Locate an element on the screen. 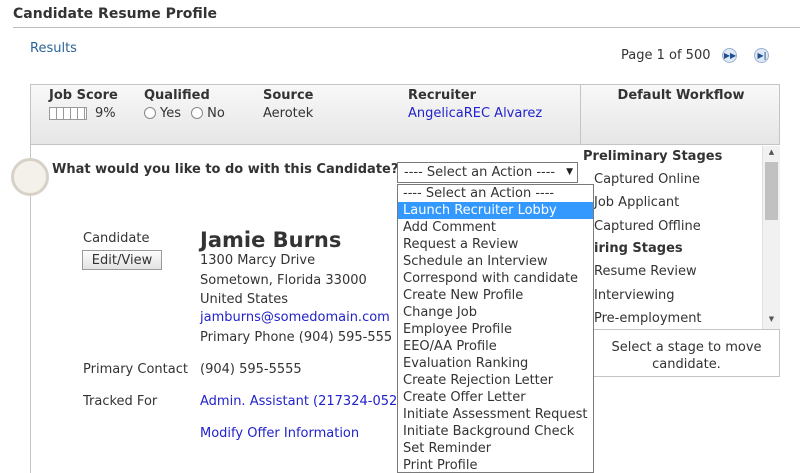 This screenshot has height=473, width=811. dropdown-option: Evaluation Ranking is located at coordinates (495, 363).